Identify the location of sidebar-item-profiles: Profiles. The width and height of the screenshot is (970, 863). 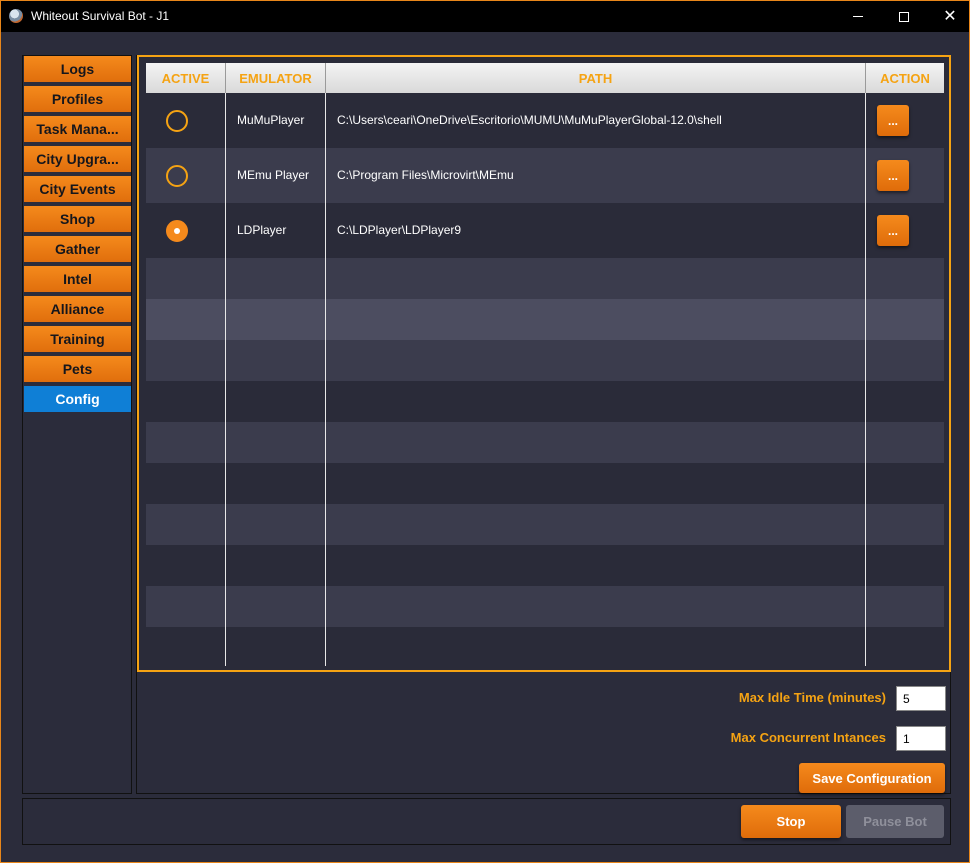
(77, 100).